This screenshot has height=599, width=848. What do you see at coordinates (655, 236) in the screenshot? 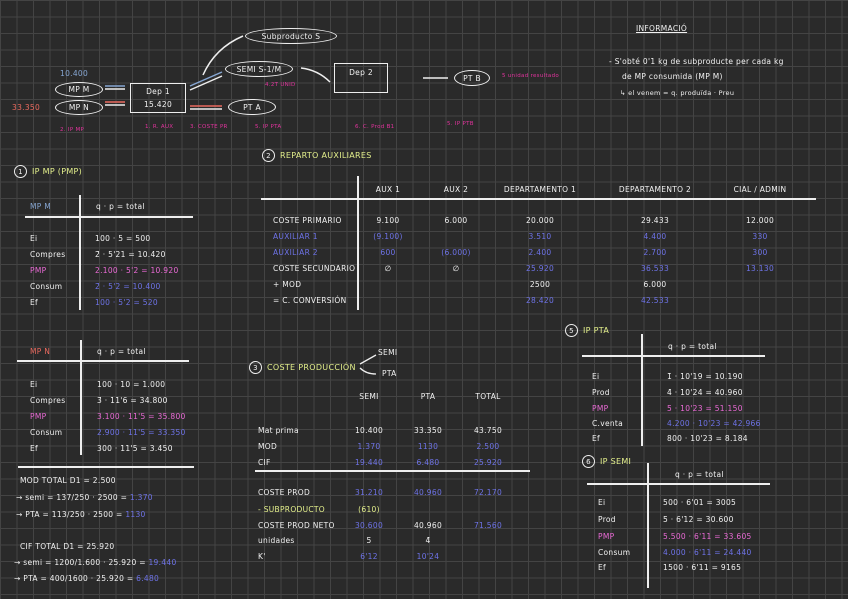
I see `cell-value: 4.400` at bounding box center [655, 236].